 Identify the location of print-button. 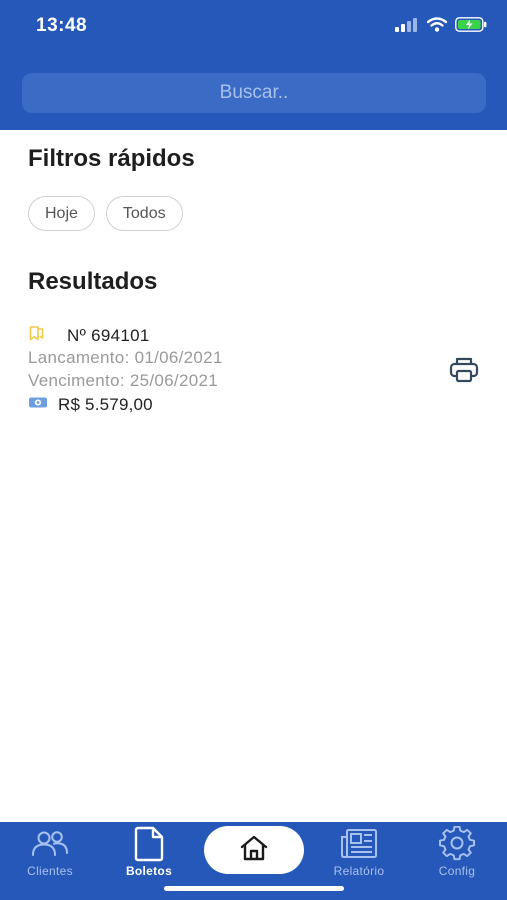
(464, 372).